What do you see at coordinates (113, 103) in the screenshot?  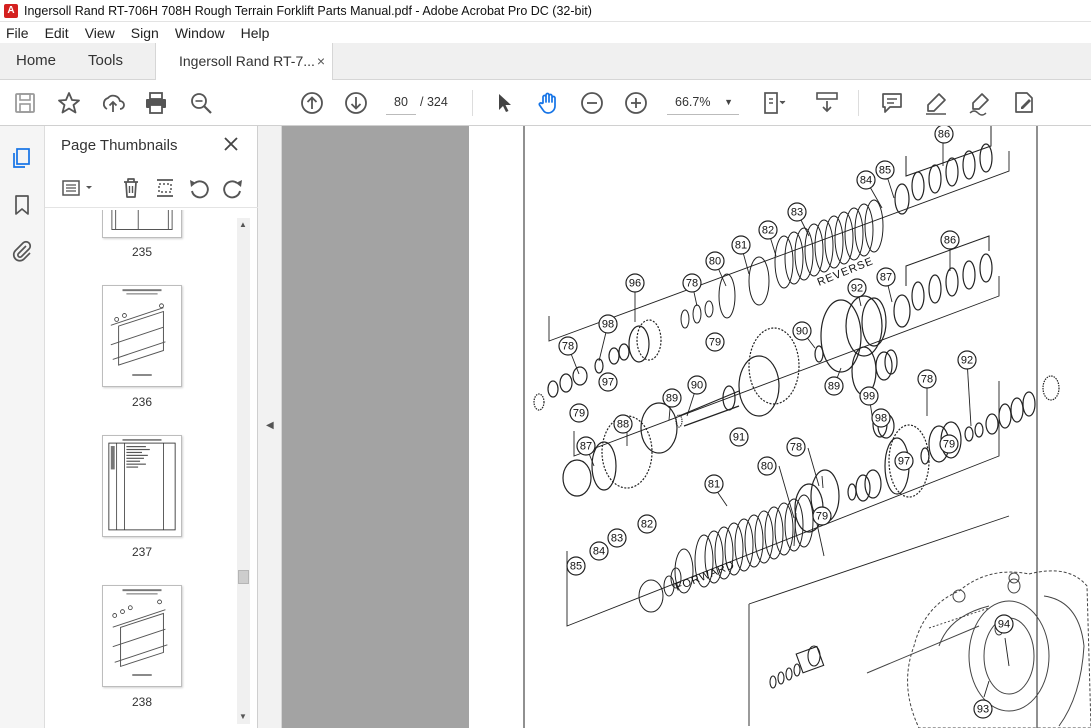 I see `upload-icon` at bounding box center [113, 103].